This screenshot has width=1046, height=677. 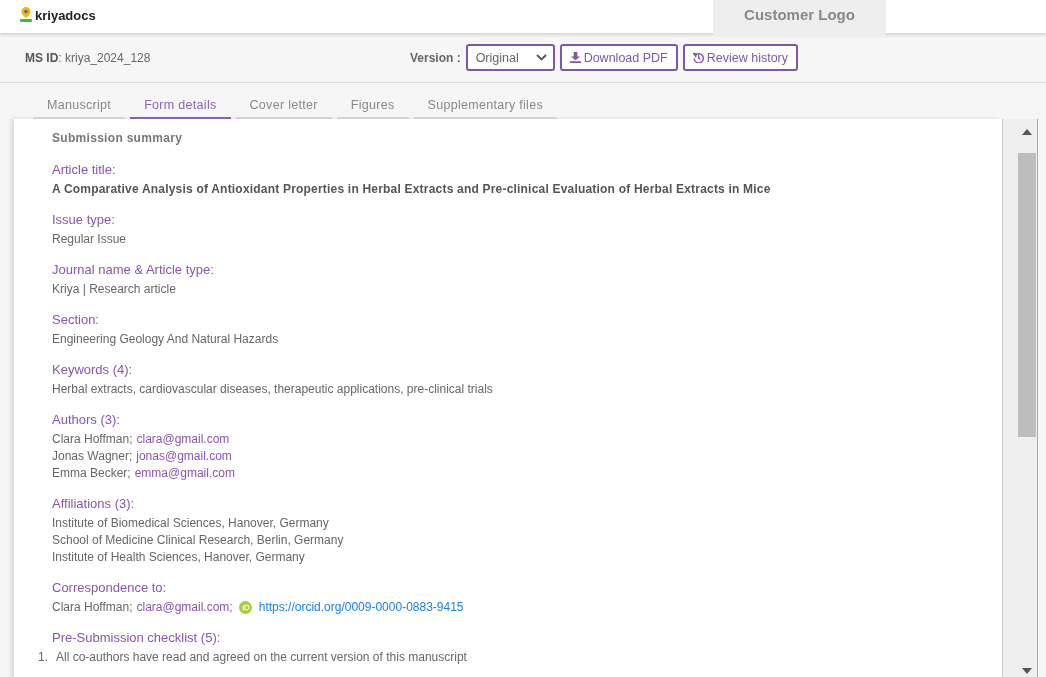 What do you see at coordinates (76, 320) in the screenshot?
I see `field-label: Section:` at bounding box center [76, 320].